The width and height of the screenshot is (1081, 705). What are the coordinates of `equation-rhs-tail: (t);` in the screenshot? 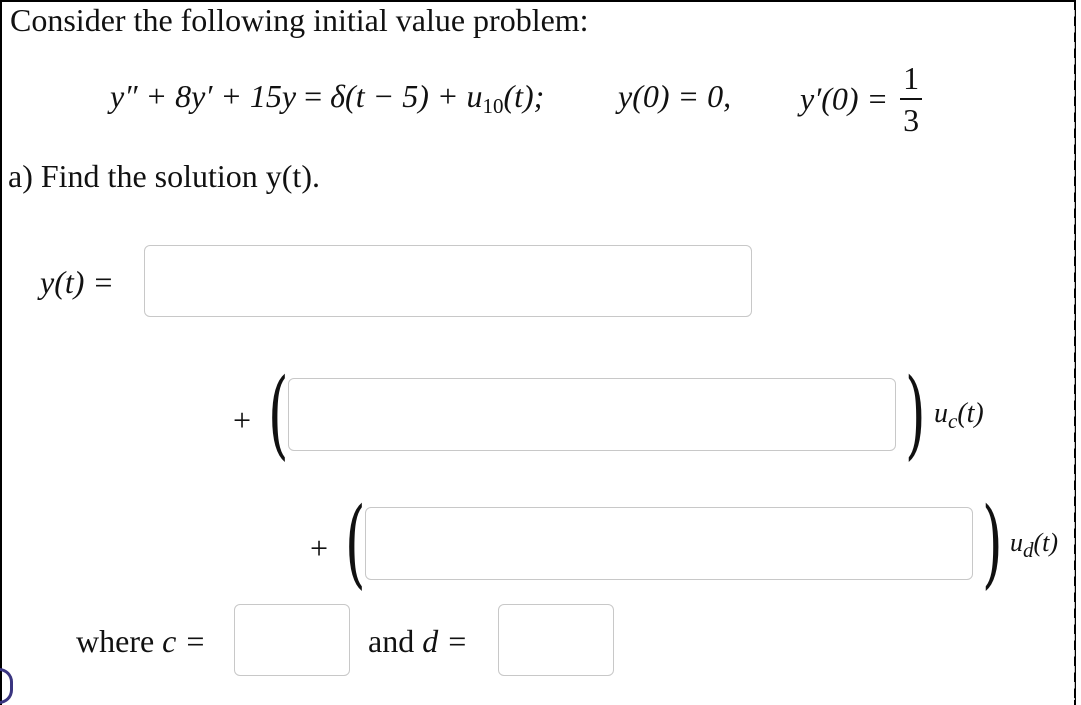 It's located at (524, 96).